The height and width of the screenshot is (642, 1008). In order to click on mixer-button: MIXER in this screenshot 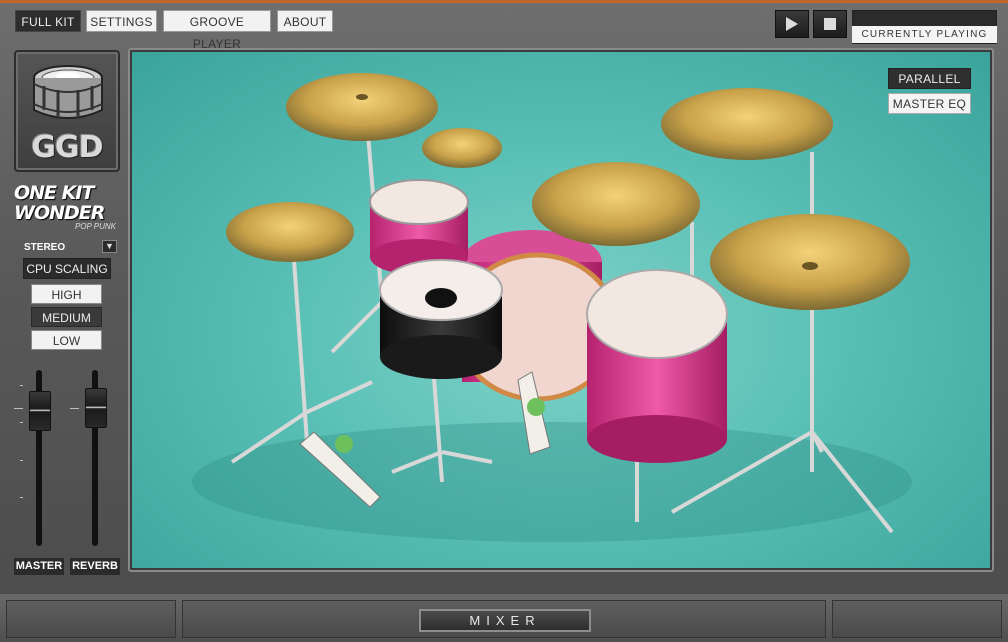, I will do `click(505, 620)`.